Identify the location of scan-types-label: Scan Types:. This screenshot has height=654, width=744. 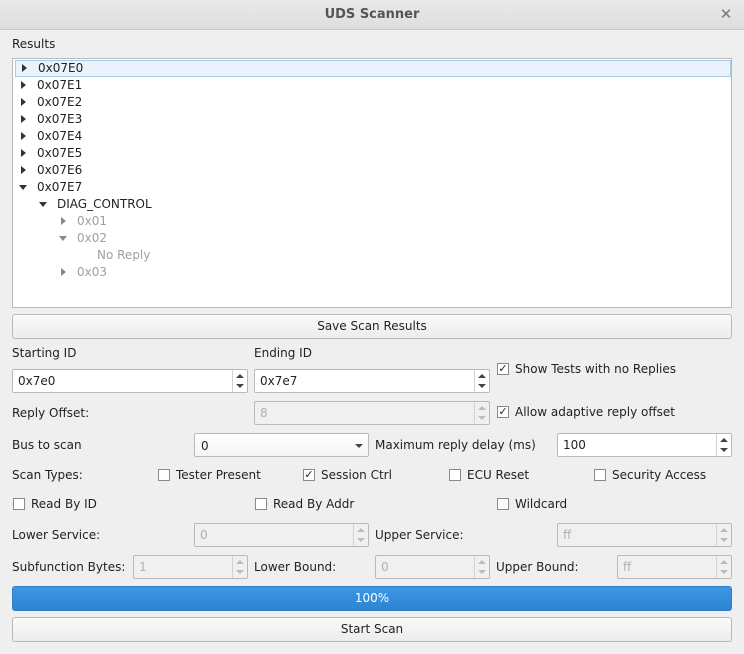
(47, 475).